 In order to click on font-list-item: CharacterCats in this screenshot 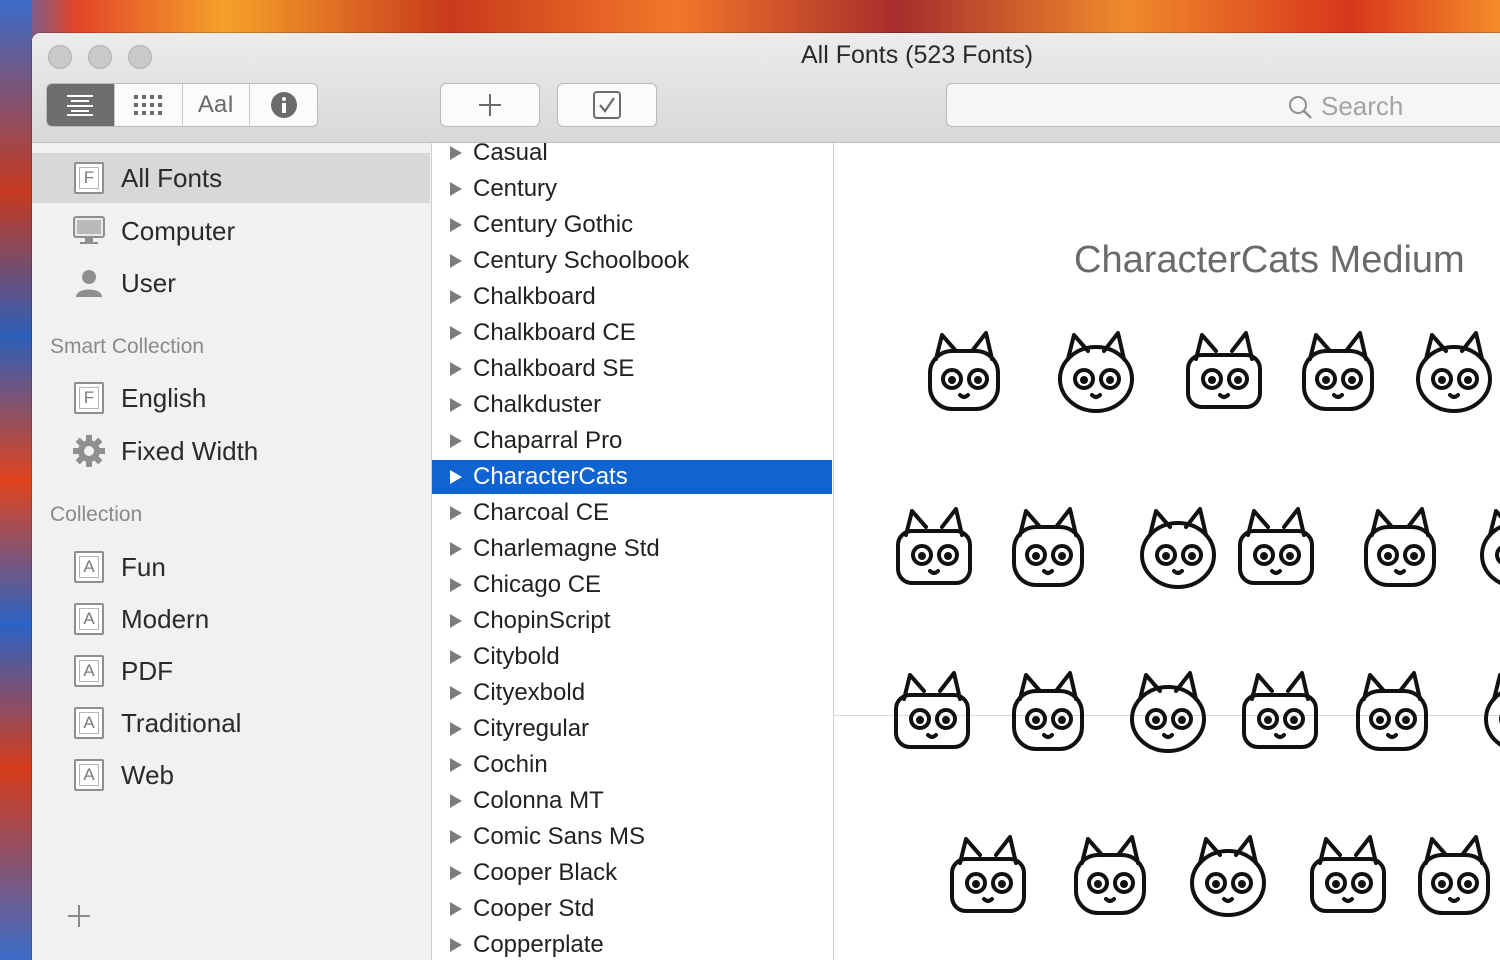, I will do `click(632, 477)`.